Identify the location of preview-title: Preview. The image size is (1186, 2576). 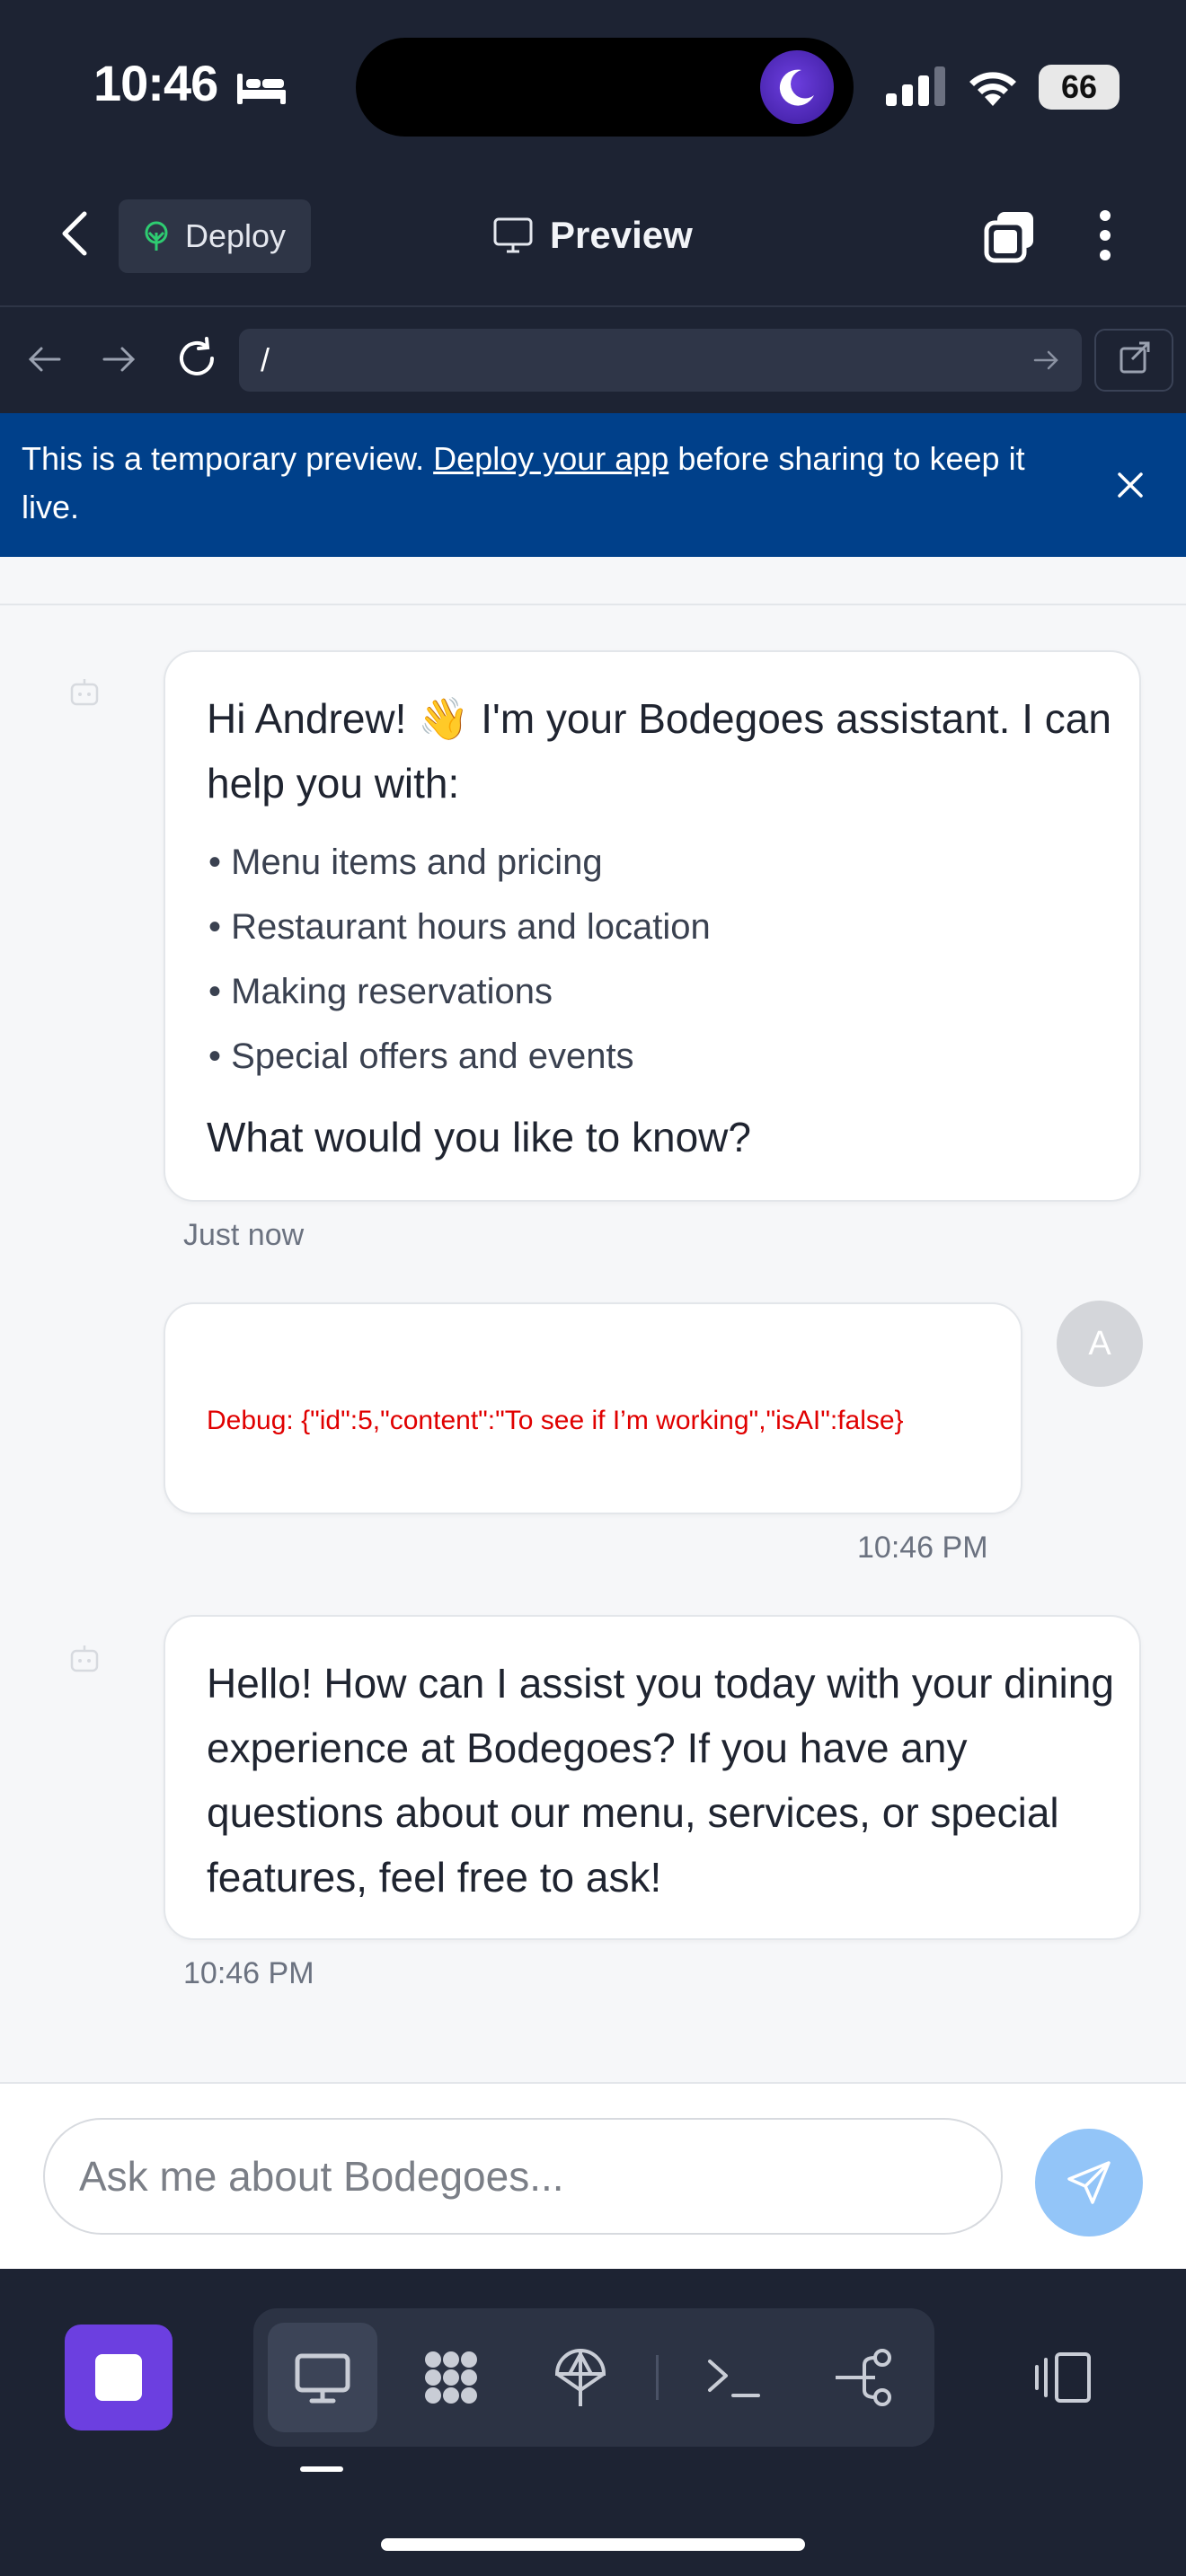
(592, 235).